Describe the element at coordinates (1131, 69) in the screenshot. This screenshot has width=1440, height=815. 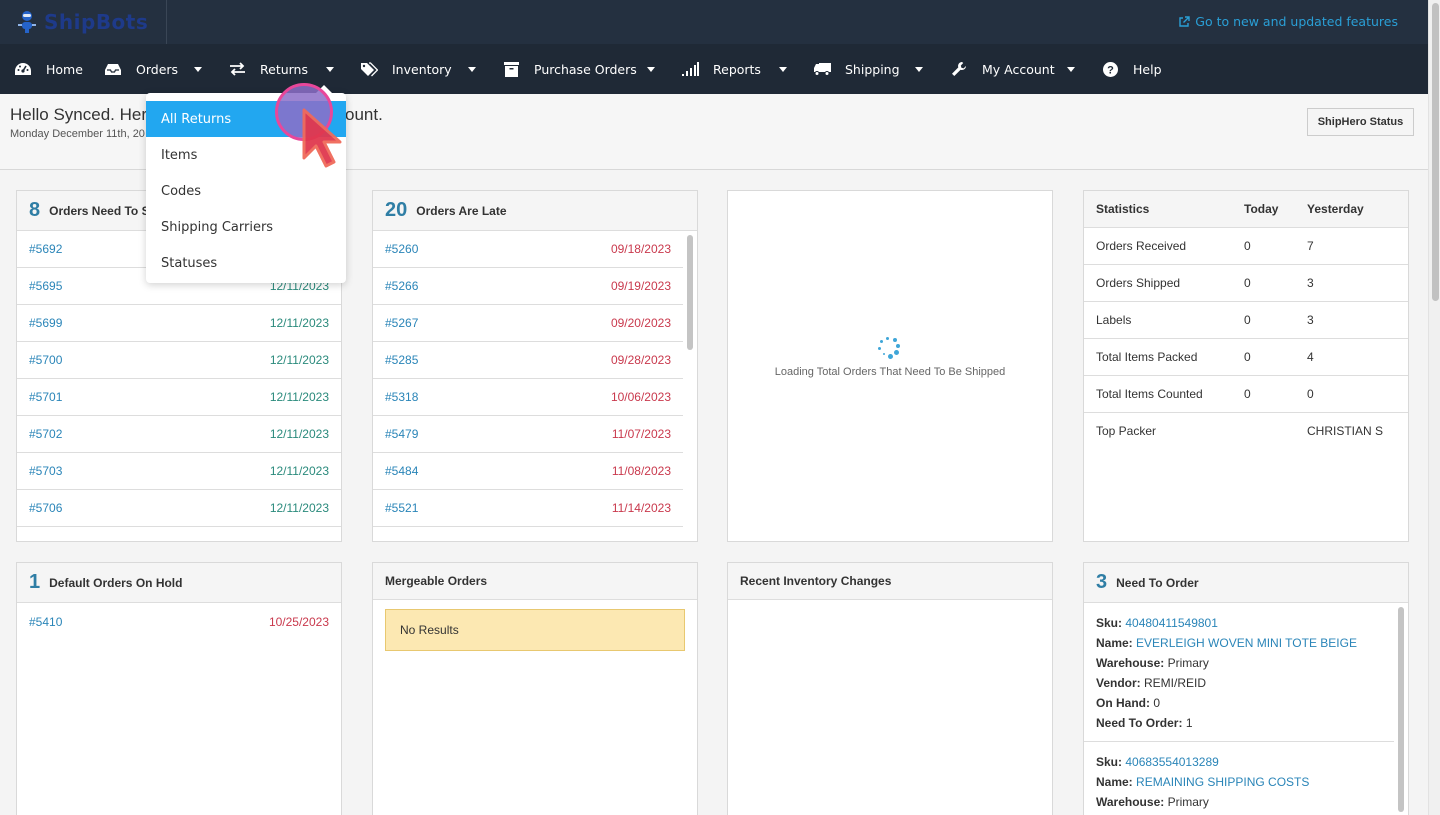
I see `nav-help: ? Help` at that location.